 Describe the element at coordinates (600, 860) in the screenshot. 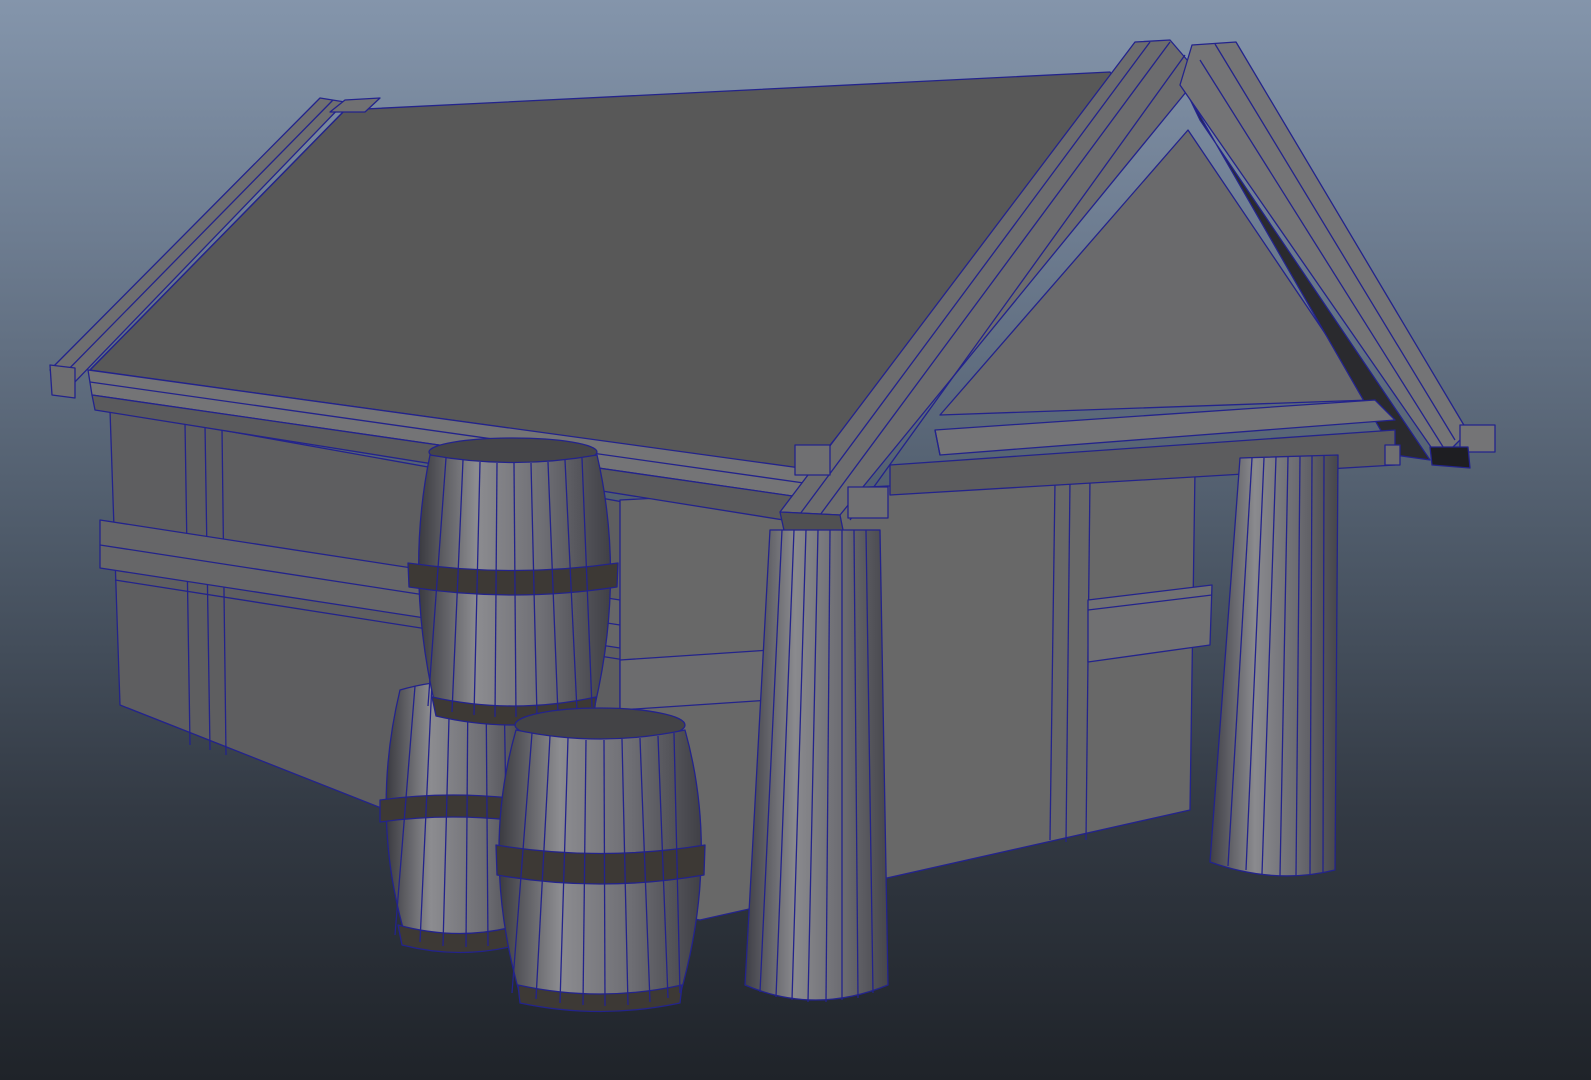

I see `barrel-front` at that location.